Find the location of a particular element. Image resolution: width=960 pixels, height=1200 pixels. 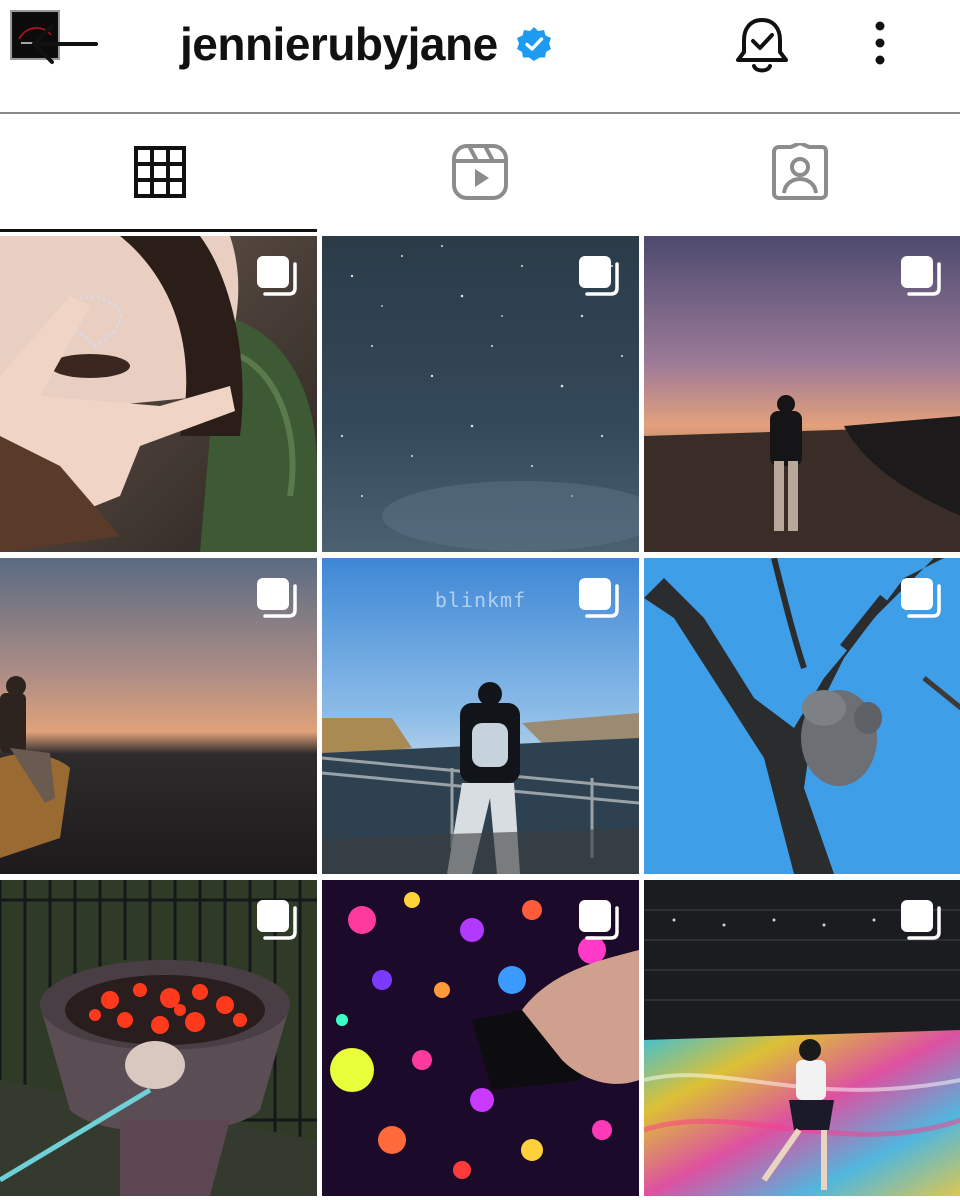

verified-badge-icon is located at coordinates (533, 44).